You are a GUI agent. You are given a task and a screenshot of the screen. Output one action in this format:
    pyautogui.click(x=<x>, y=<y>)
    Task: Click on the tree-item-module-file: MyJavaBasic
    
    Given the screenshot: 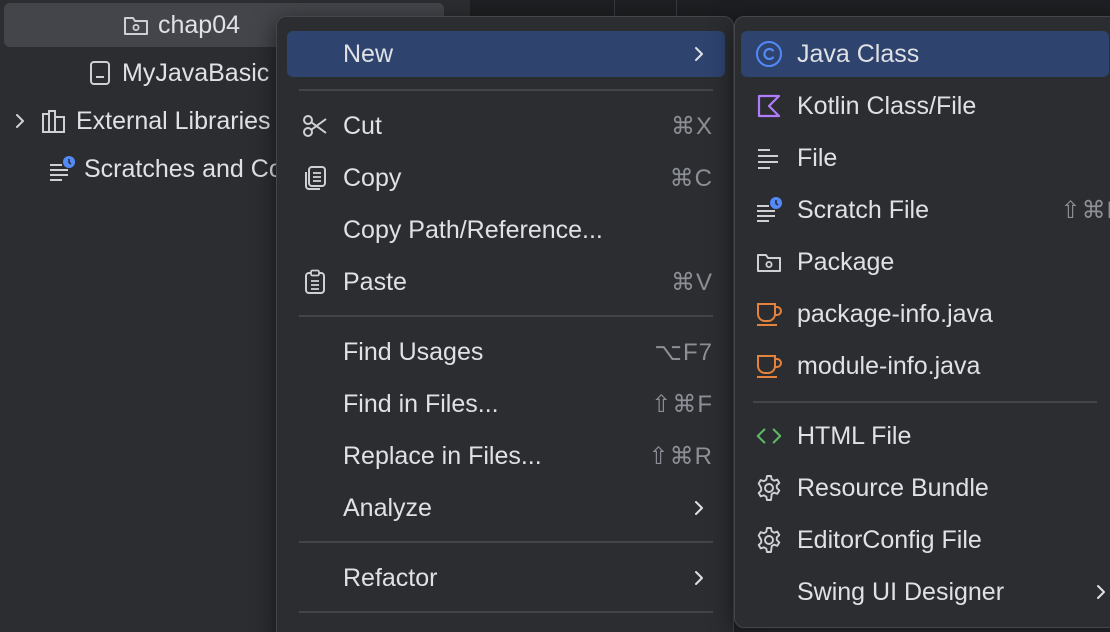 What is the action you would take?
    pyautogui.click(x=177, y=73)
    